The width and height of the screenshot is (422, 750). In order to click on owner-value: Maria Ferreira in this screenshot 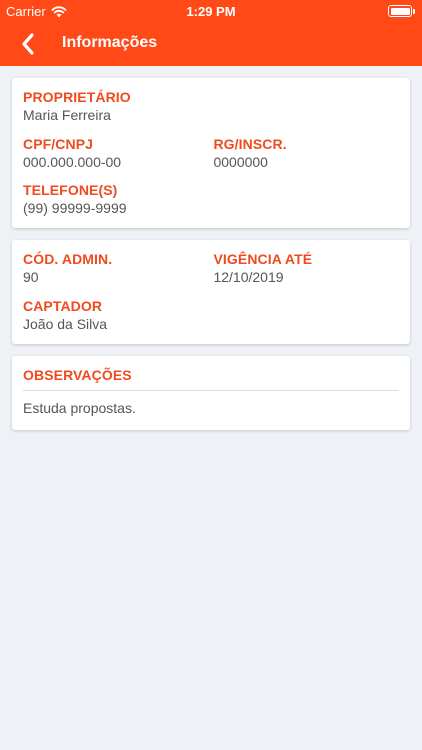, I will do `click(67, 115)`.